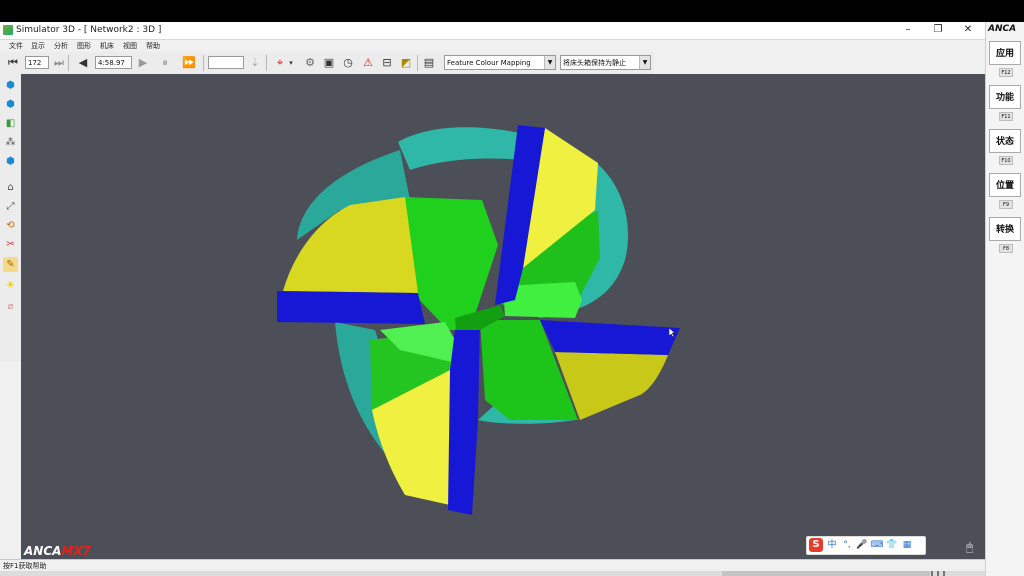 This screenshot has height=576, width=1024. I want to click on view-multi-icon: ⁂, so click(10, 142).